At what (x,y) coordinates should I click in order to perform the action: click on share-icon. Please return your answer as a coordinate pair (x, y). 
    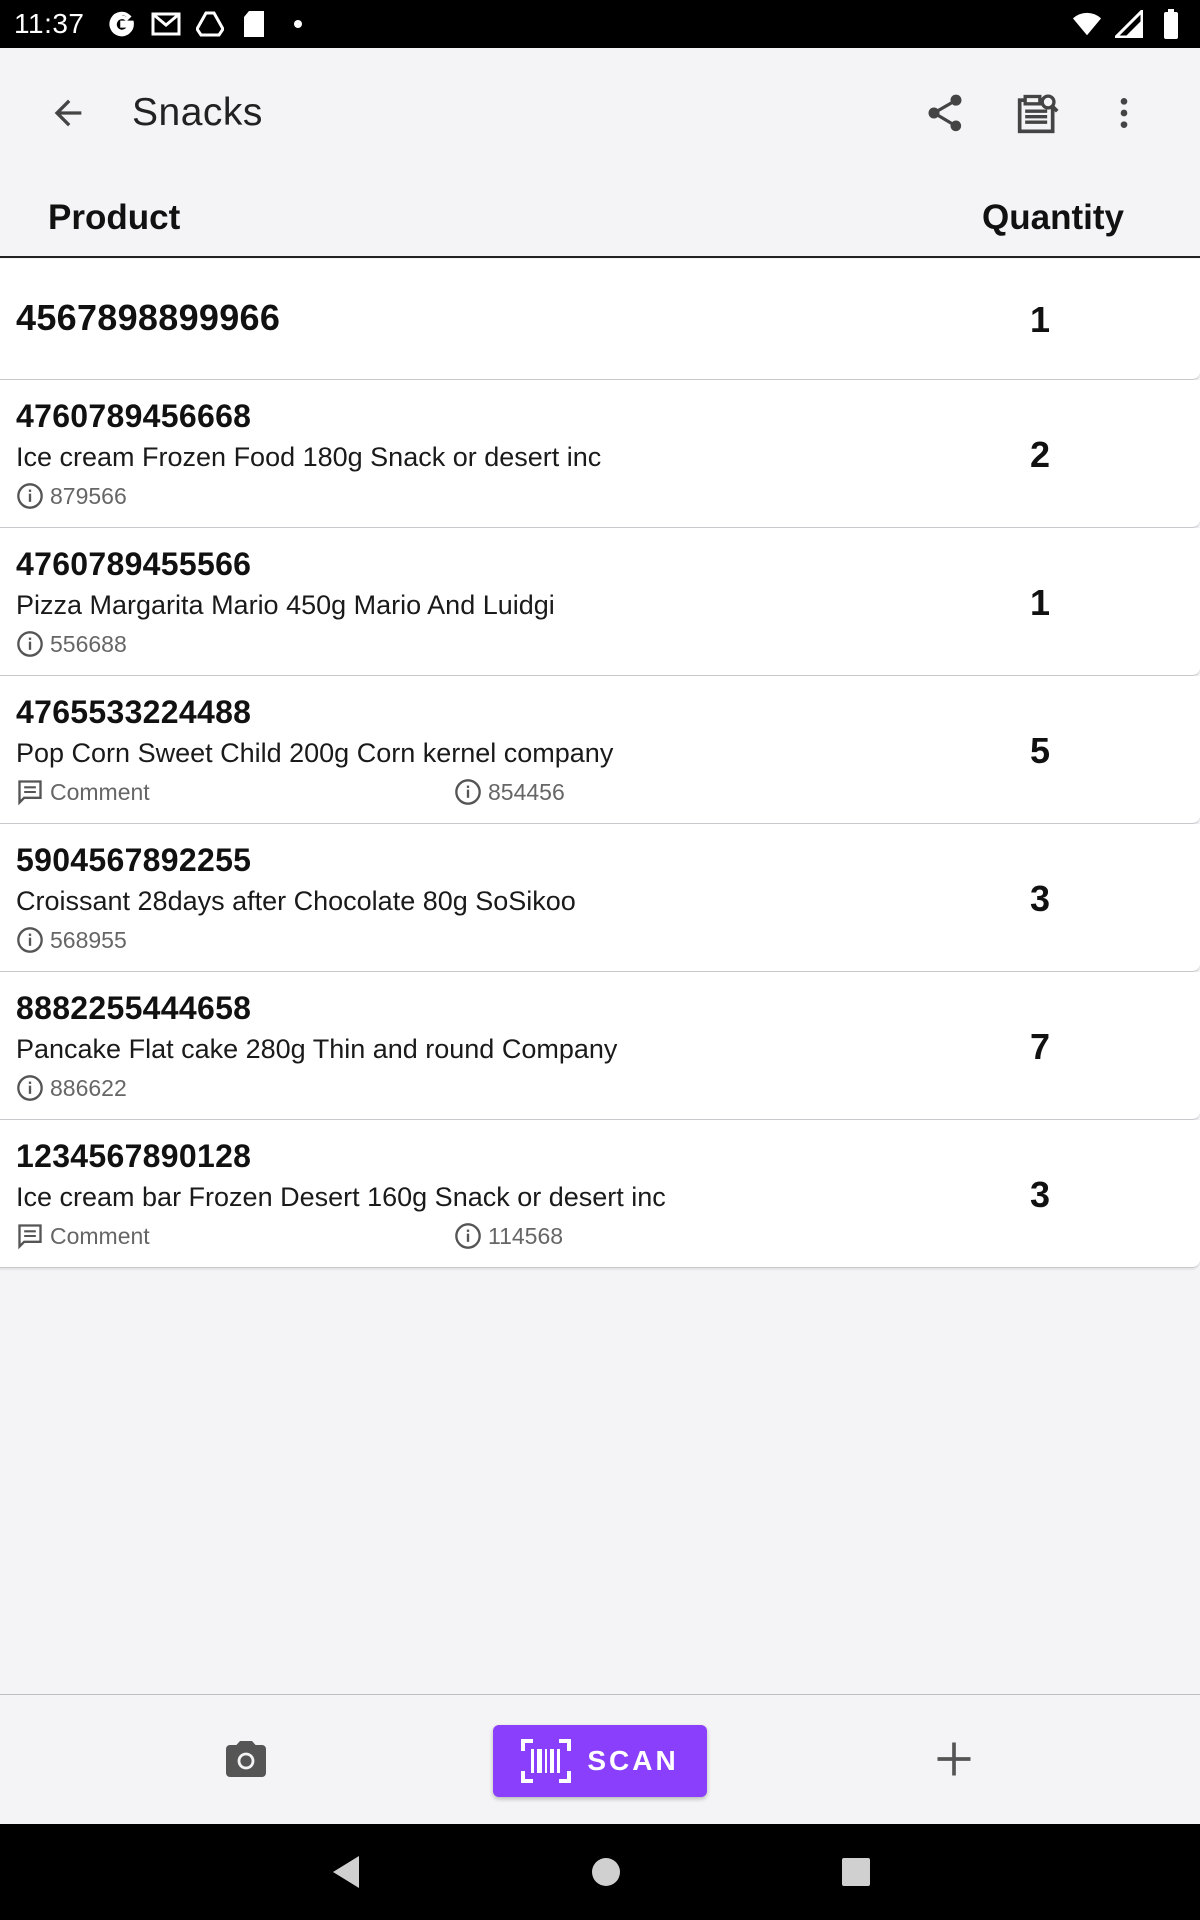
    Looking at the image, I should click on (945, 113).